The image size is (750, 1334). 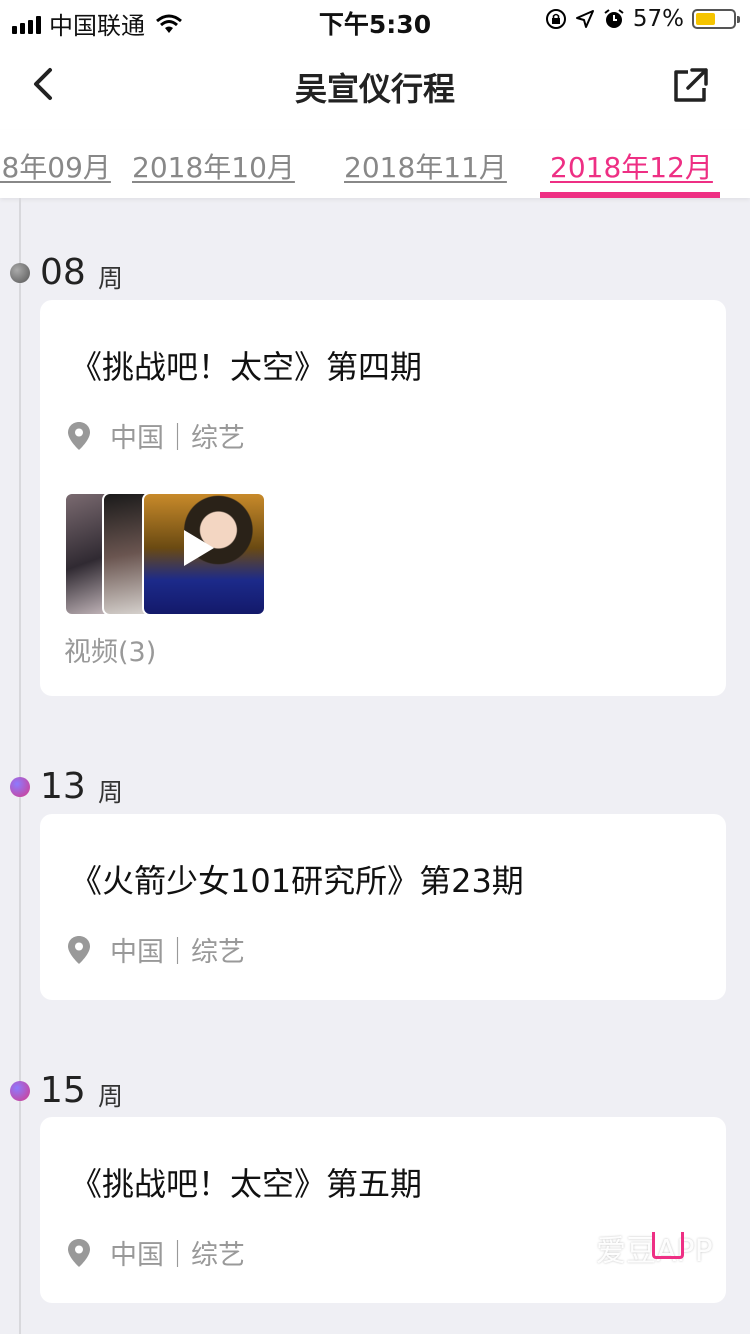 What do you see at coordinates (668, 1245) in the screenshot?
I see `shopping-bag-icon` at bounding box center [668, 1245].